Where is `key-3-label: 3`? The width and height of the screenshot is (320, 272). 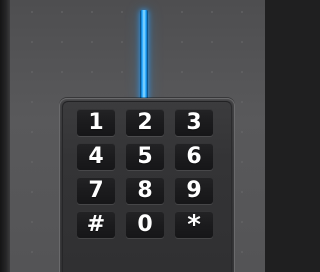
key-3-label: 3 is located at coordinates (194, 122).